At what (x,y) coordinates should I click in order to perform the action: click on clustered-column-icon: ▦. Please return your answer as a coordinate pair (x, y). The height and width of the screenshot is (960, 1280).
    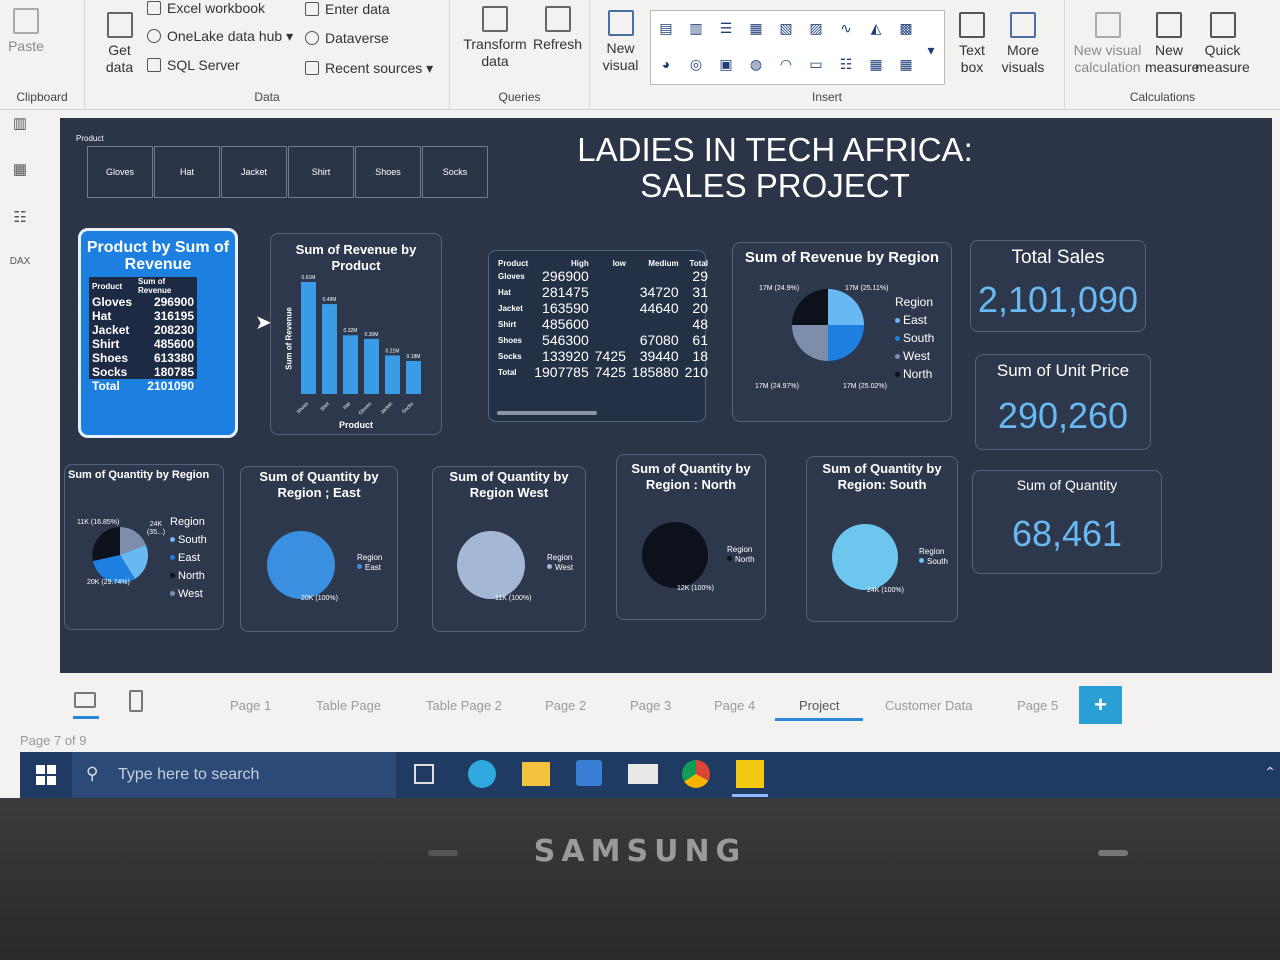
    Looking at the image, I should click on (756, 28).